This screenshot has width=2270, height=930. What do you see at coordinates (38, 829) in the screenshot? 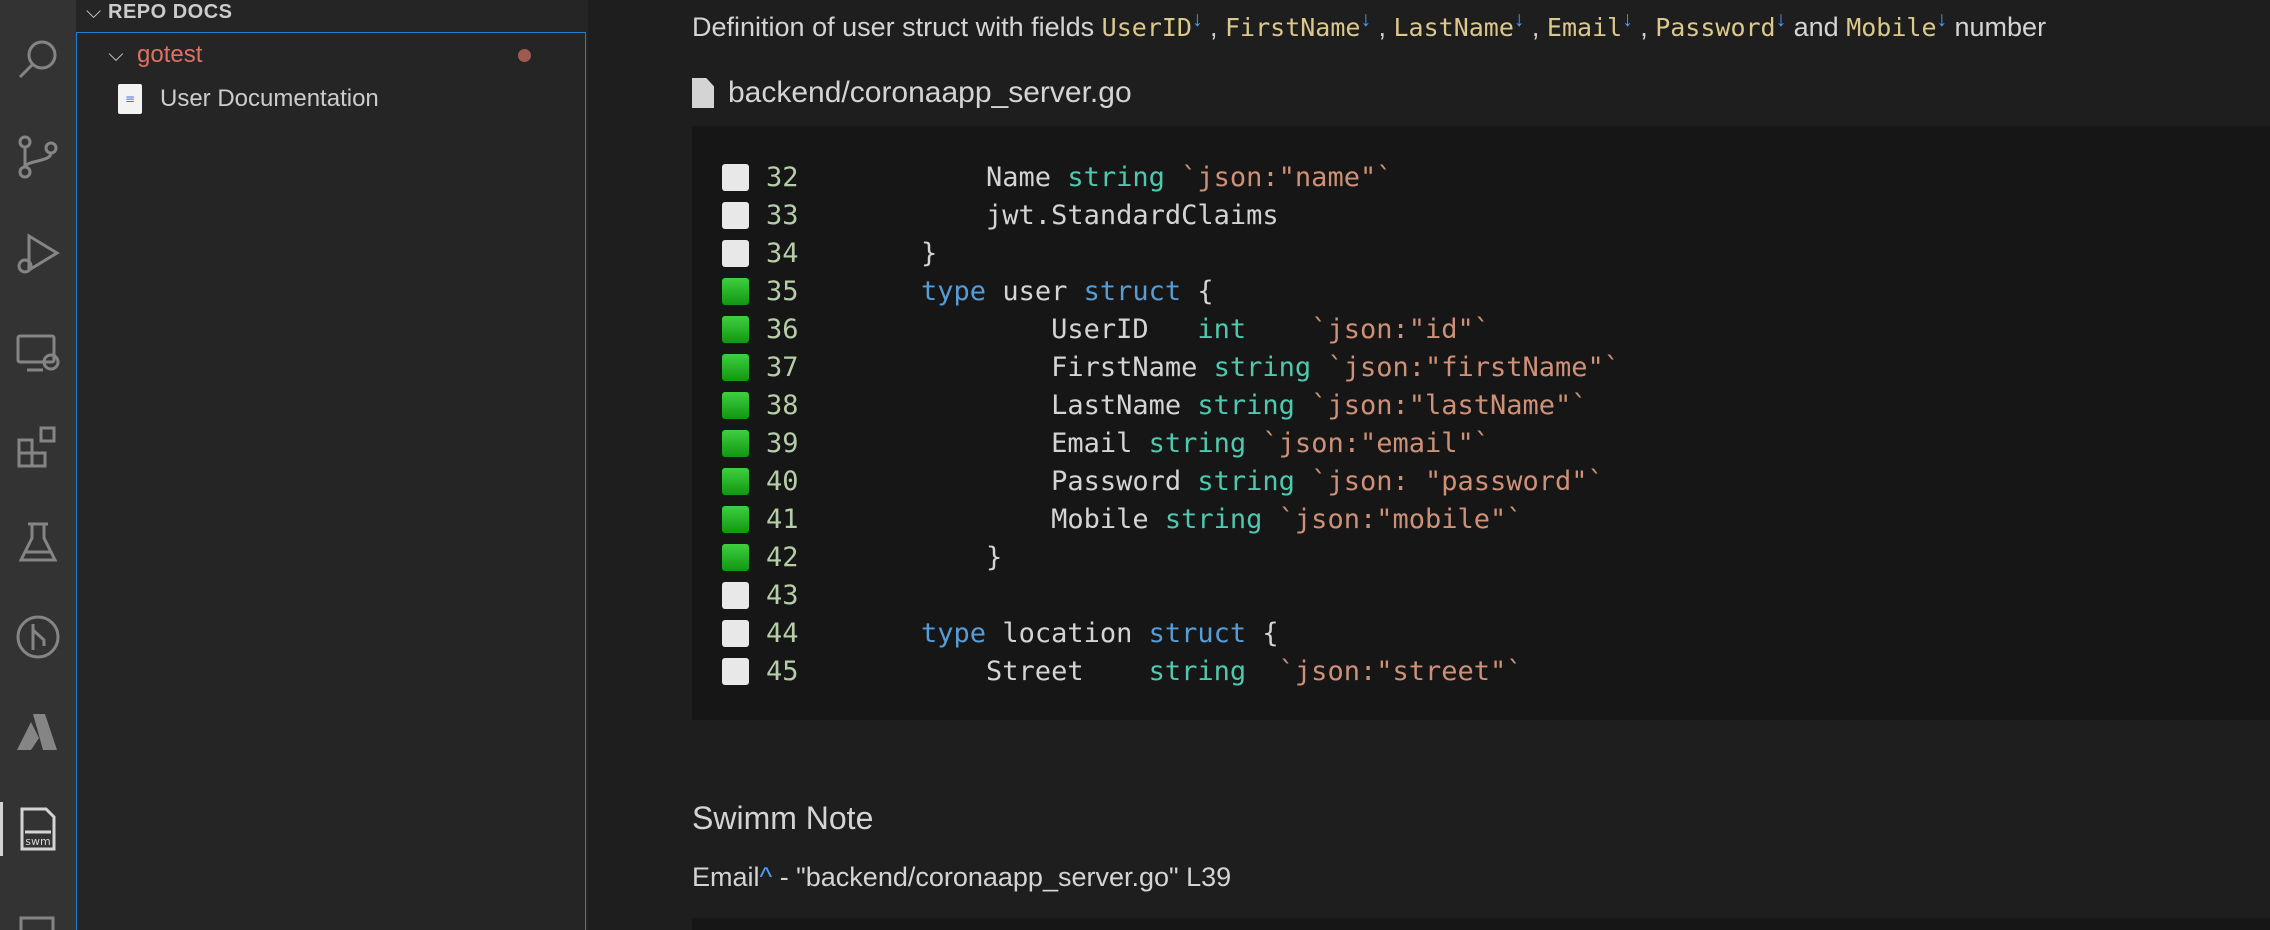
I see `swimm-icon: swm` at bounding box center [38, 829].